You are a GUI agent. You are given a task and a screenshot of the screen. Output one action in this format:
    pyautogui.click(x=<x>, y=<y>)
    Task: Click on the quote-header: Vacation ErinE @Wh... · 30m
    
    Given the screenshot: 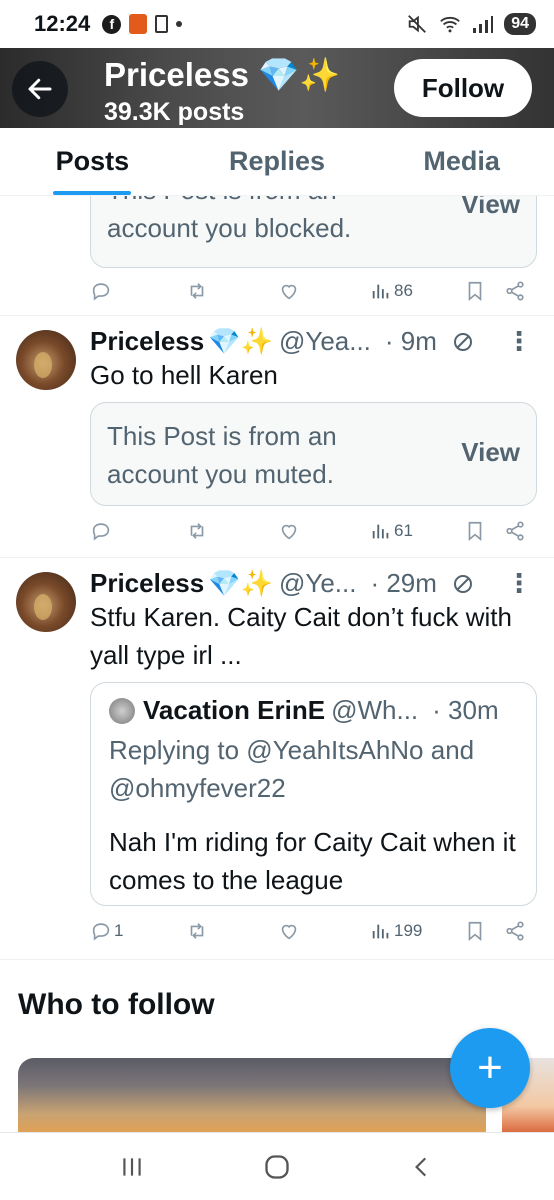 What is the action you would take?
    pyautogui.click(x=304, y=710)
    